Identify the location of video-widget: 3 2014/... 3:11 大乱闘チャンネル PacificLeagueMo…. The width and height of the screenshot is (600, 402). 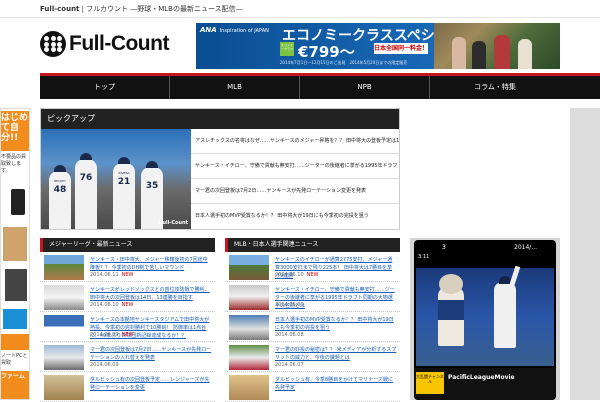
(485, 319).